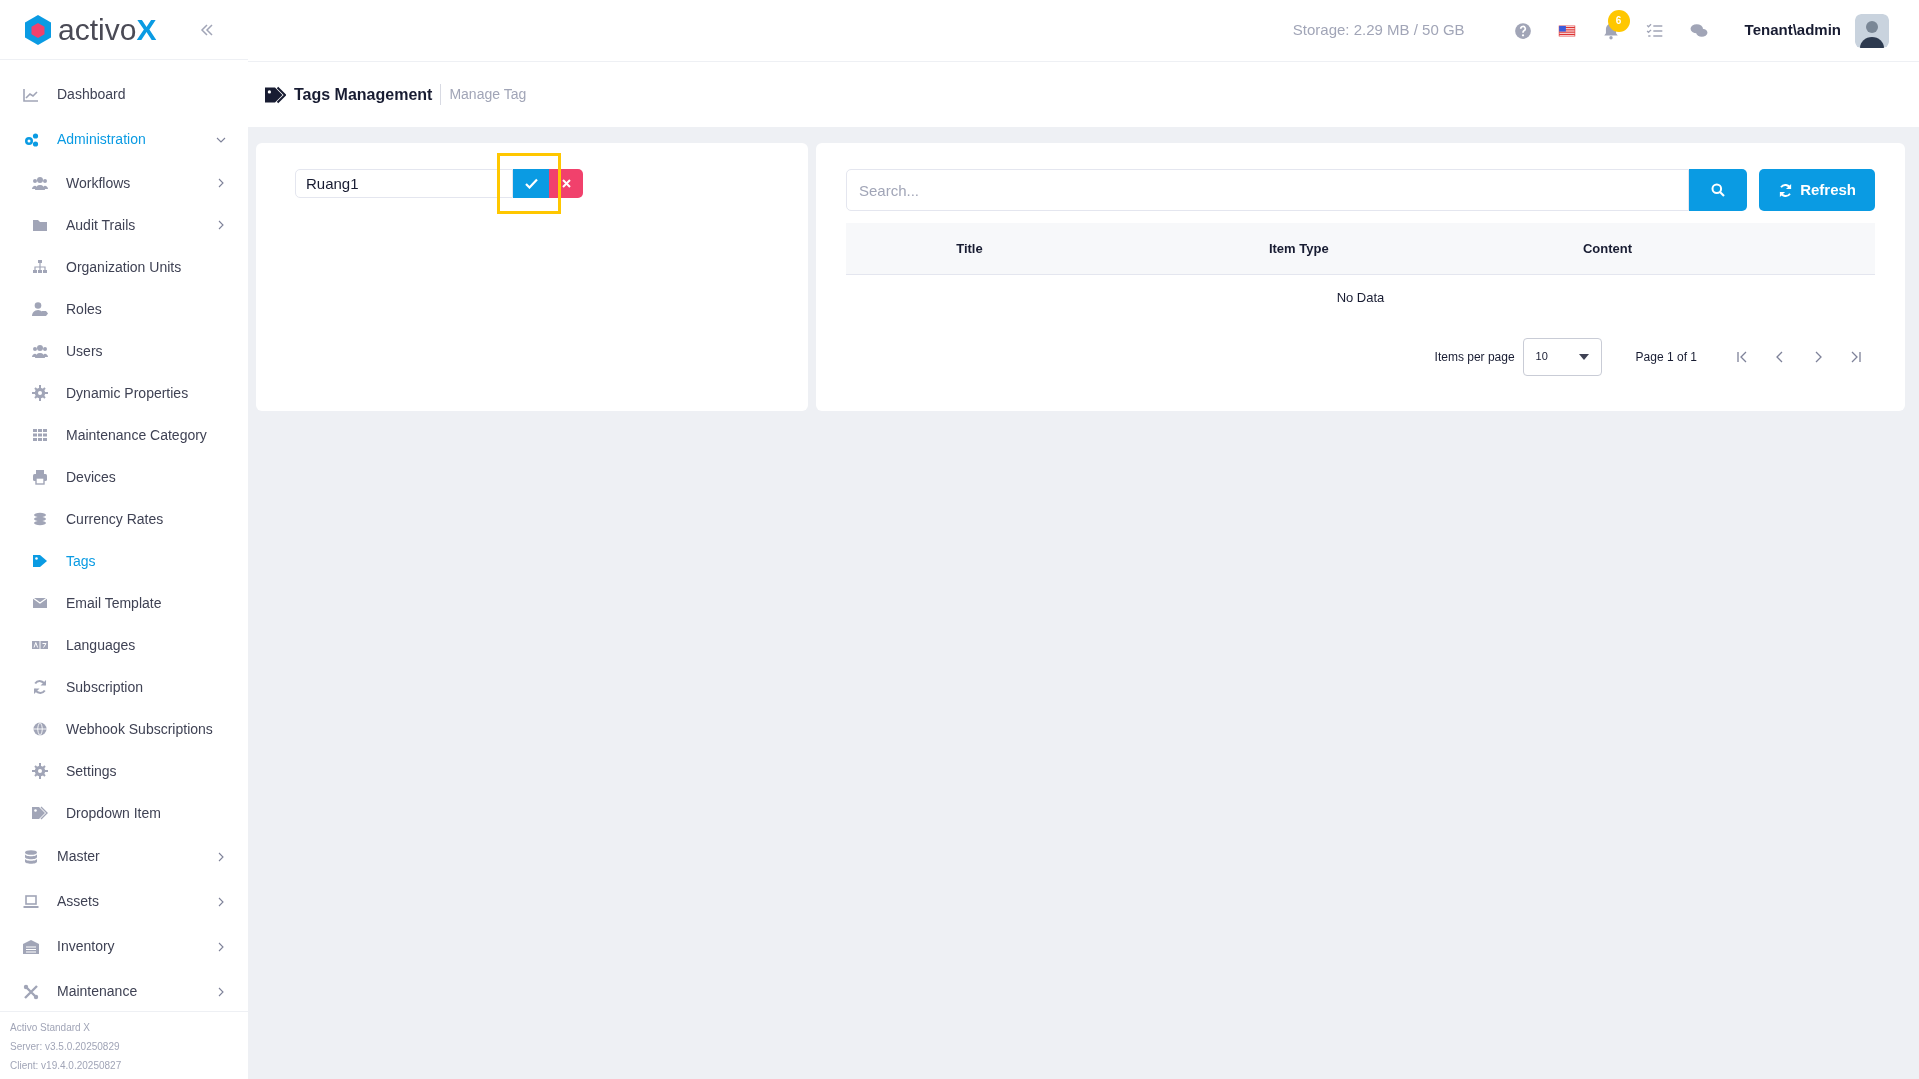 Image resolution: width=1919 pixels, height=1079 pixels. Describe the element at coordinates (124, 94) in the screenshot. I see `sidebar-item: Dashboard` at that location.